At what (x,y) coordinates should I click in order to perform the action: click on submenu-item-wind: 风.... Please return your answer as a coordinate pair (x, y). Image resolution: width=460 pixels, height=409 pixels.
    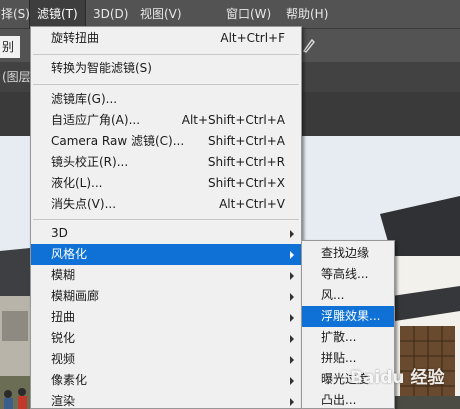
    Looking at the image, I should click on (348, 295).